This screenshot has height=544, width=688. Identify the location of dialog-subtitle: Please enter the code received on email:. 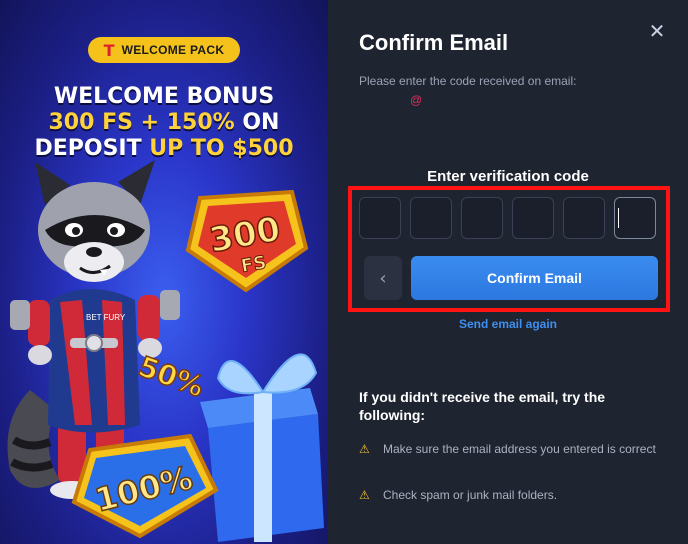
(468, 81).